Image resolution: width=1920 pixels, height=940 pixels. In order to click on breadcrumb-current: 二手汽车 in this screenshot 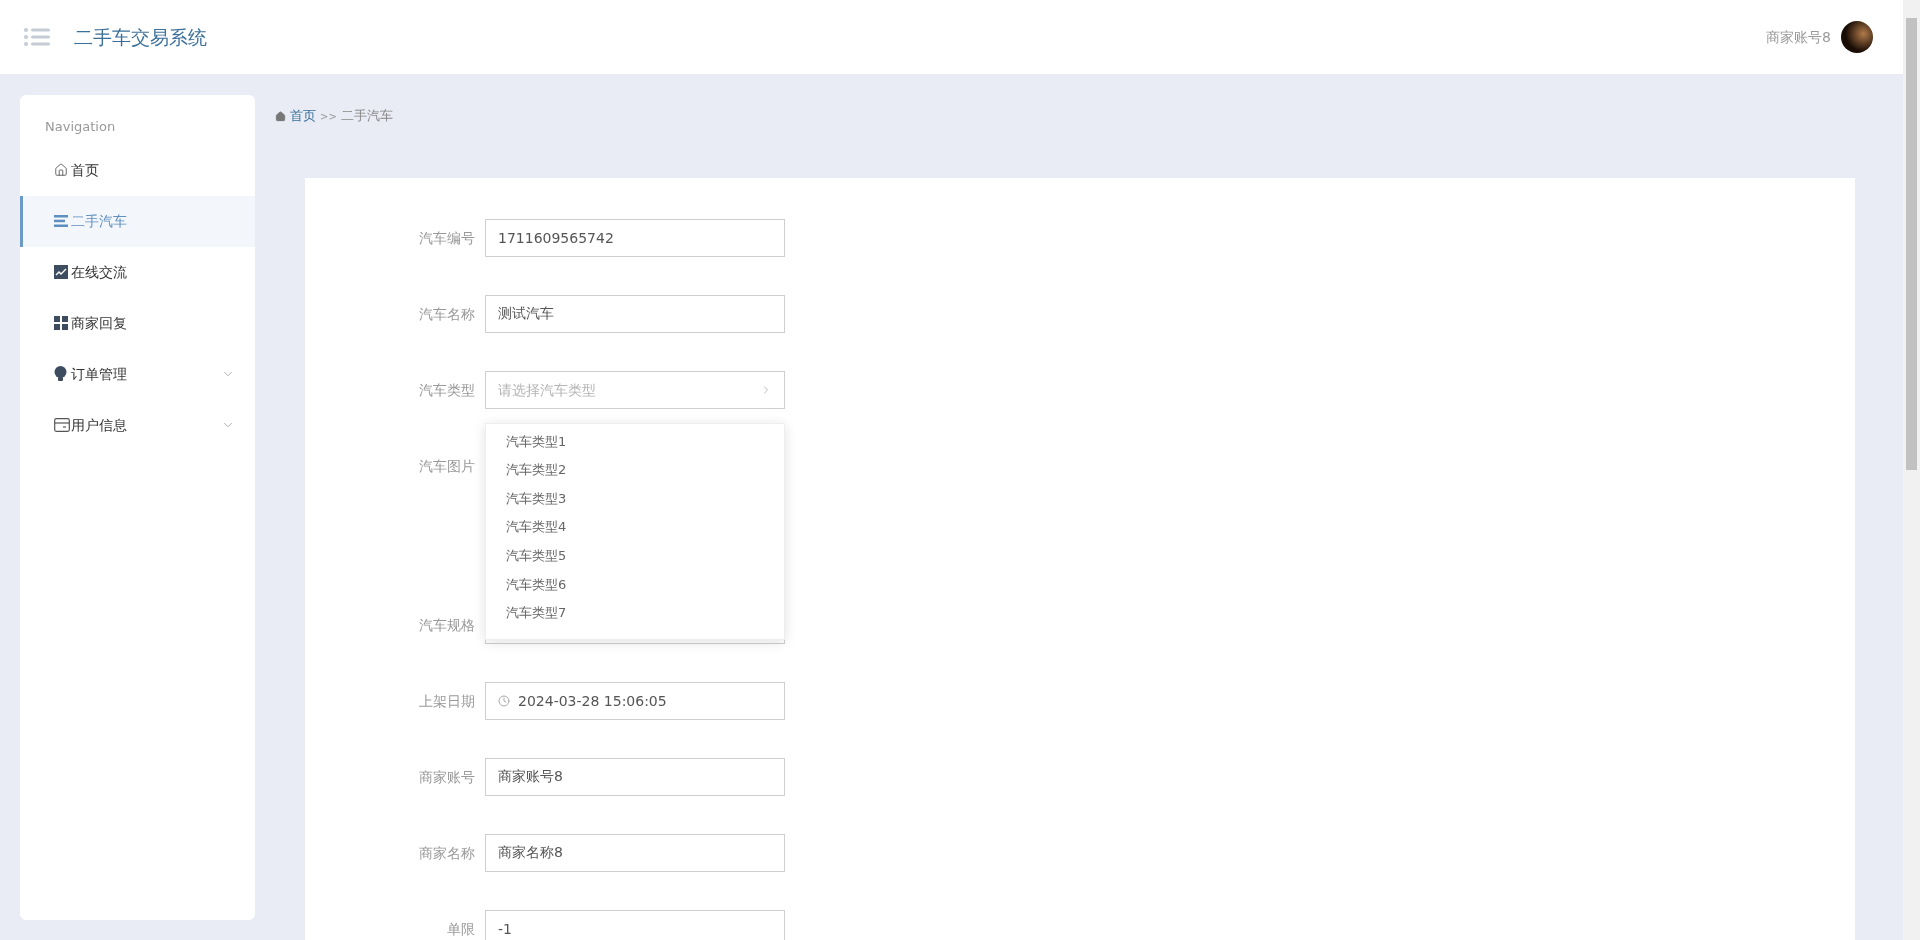, I will do `click(366, 116)`.